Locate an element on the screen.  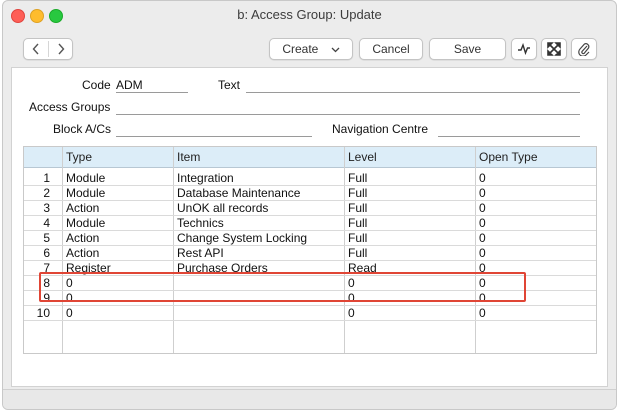
window-title: b: Access Group: Update is located at coordinates (309, 14).